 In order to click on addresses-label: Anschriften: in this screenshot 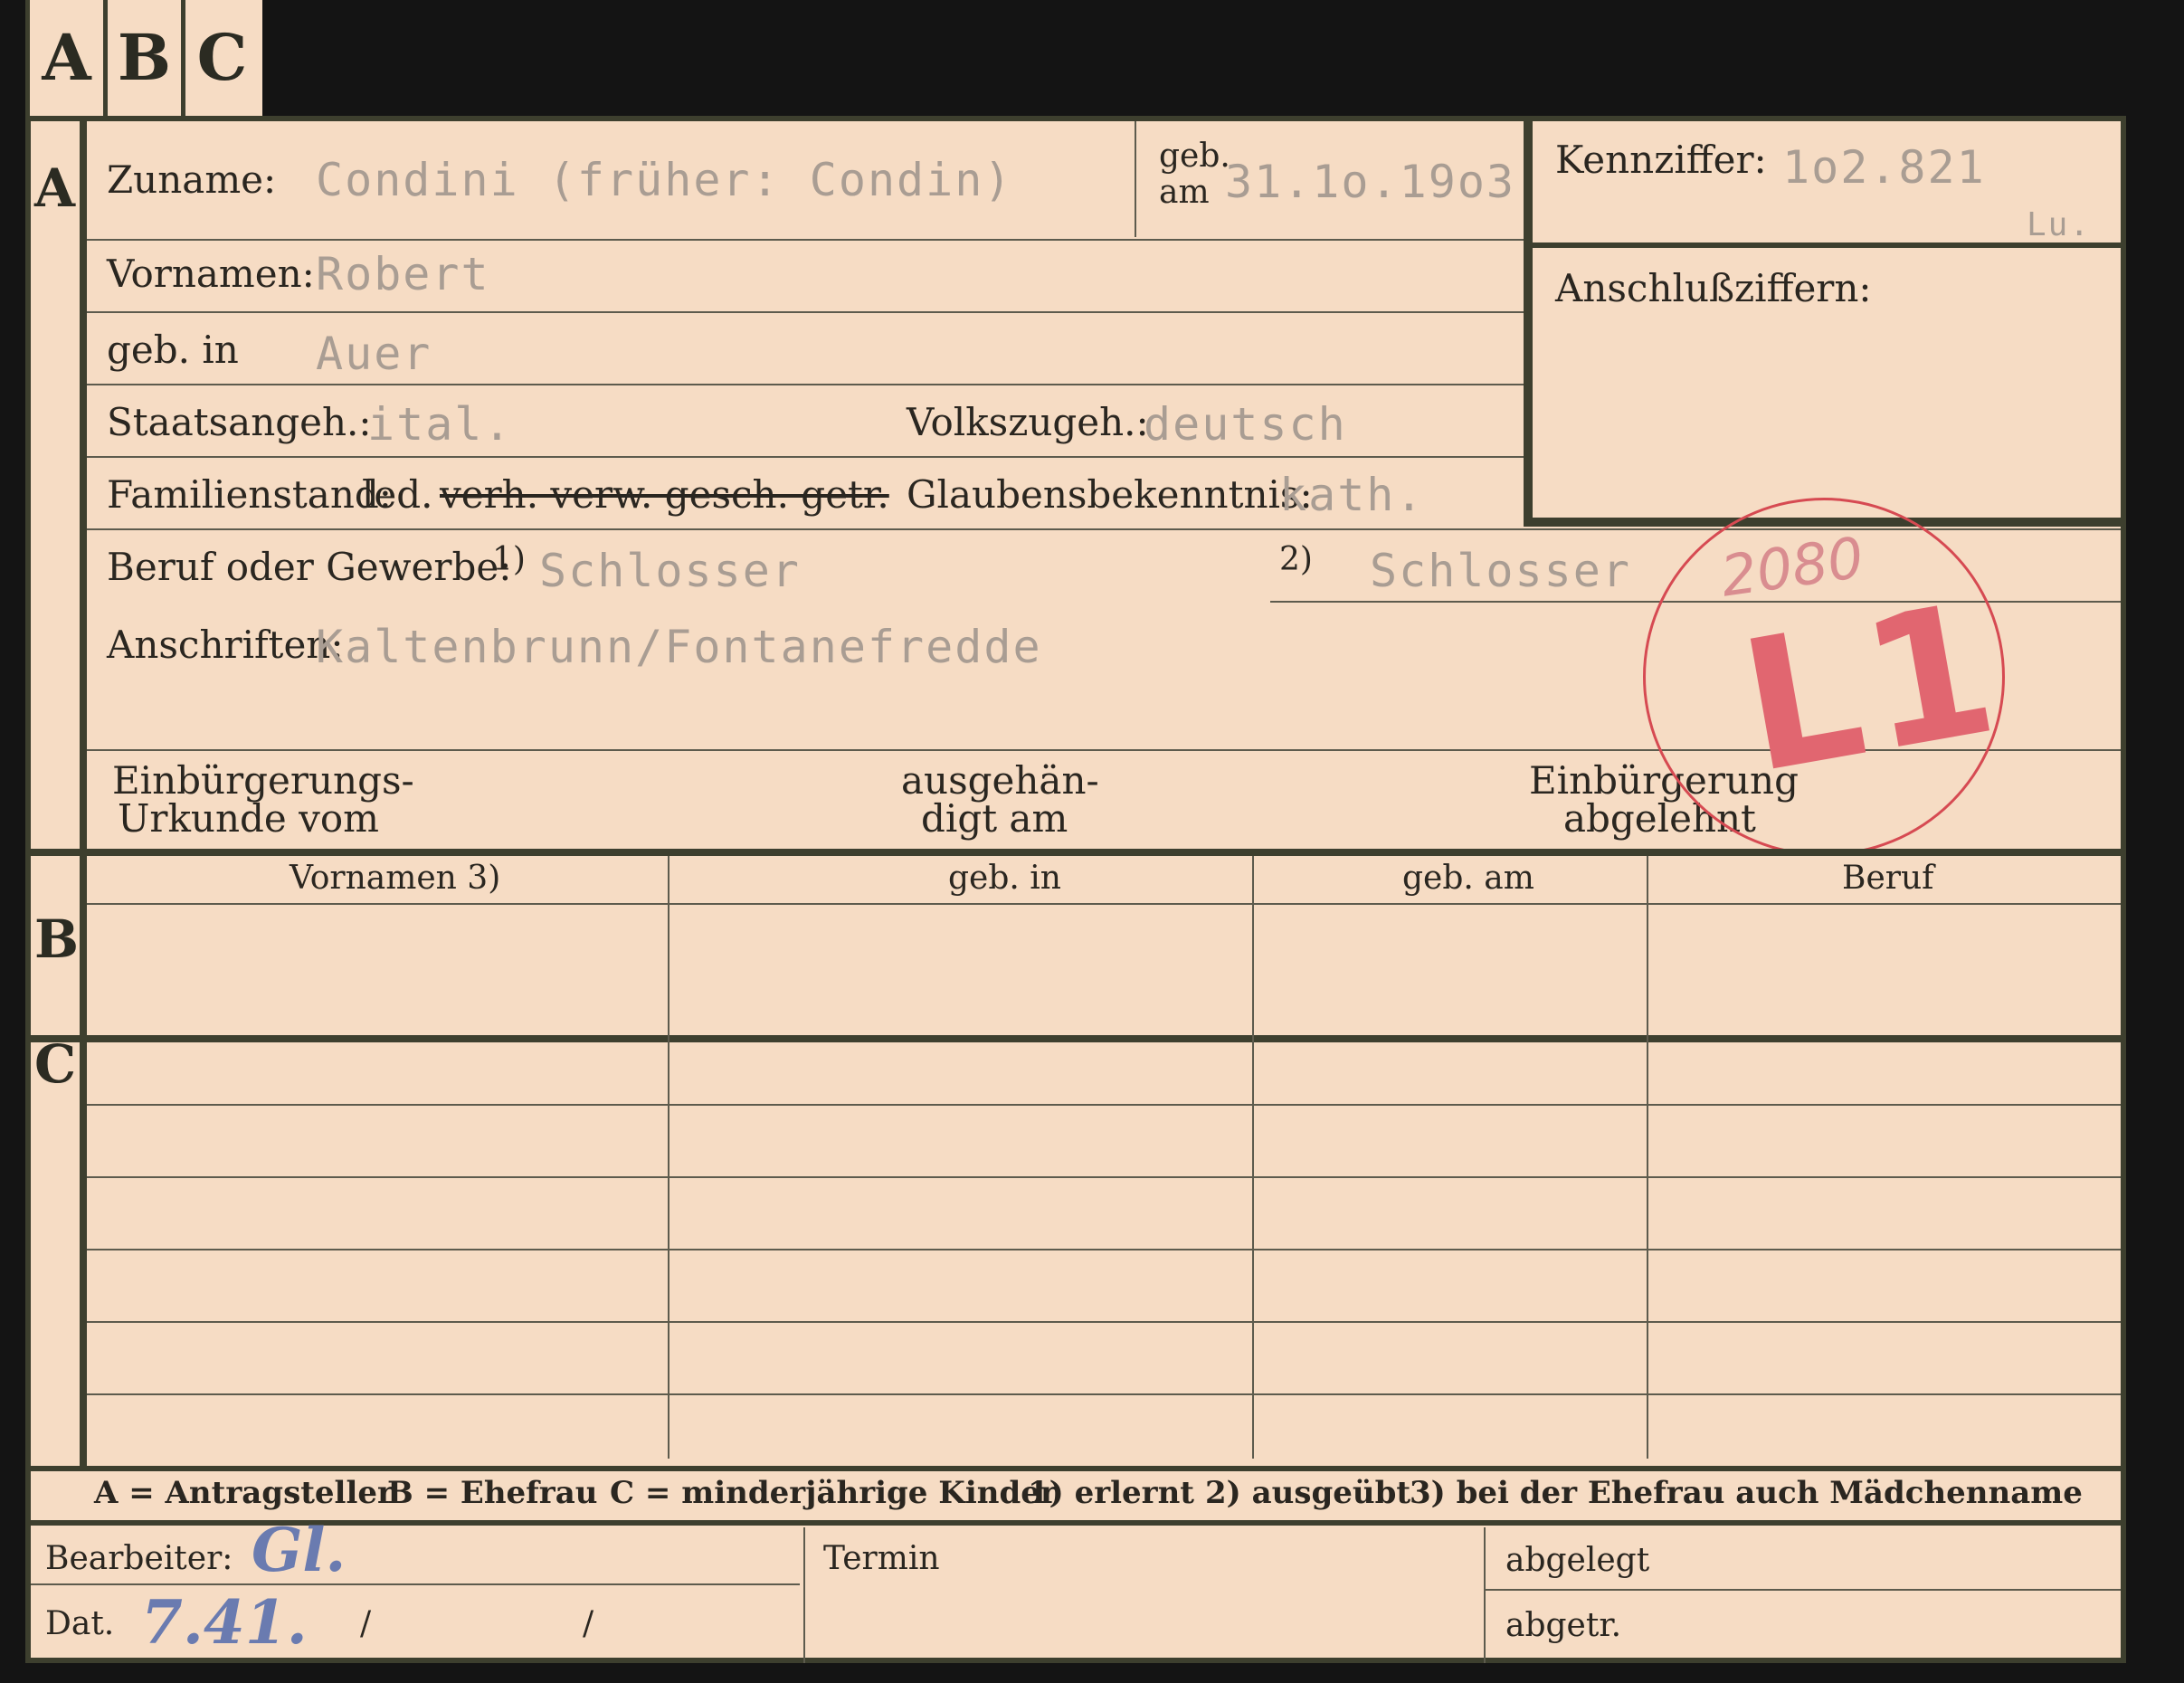, I will do `click(225, 645)`.